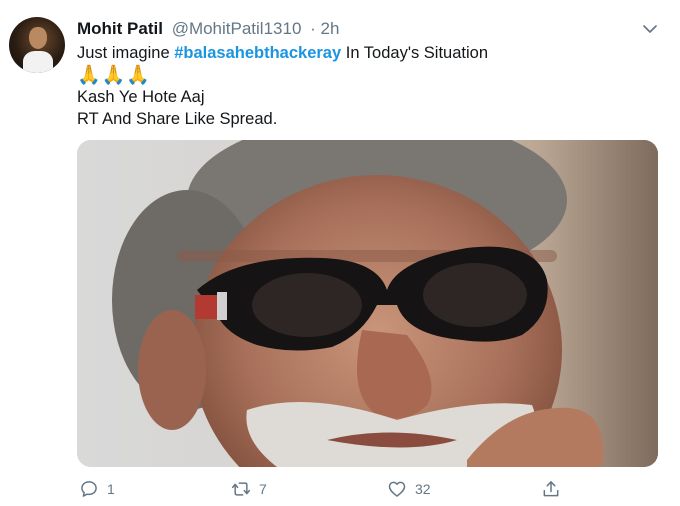  What do you see at coordinates (367, 491) in the screenshot?
I see `action-bar: 1 7 32` at bounding box center [367, 491].